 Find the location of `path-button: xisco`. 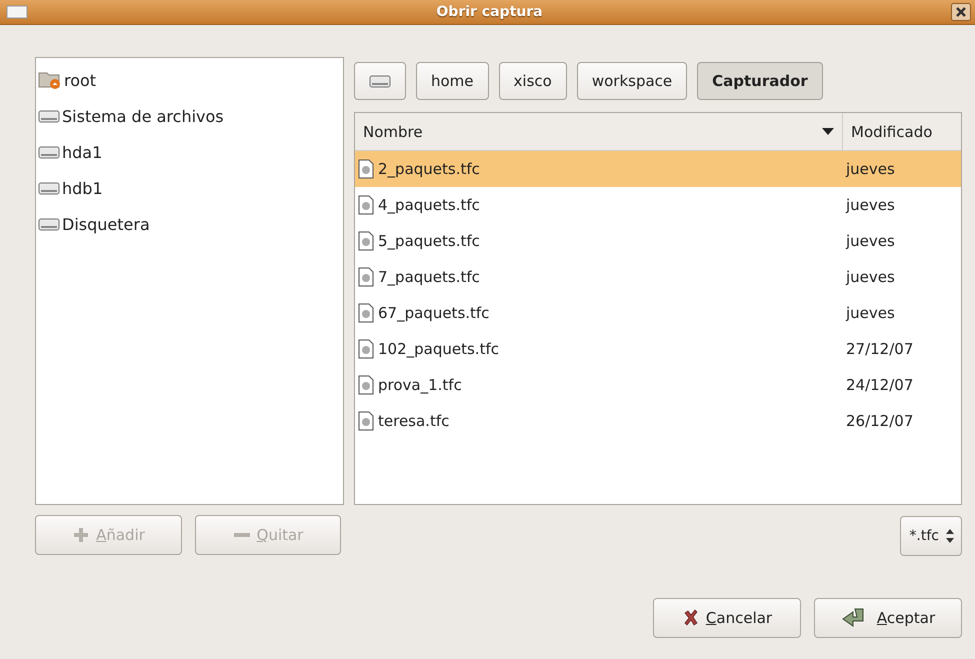

path-button: xisco is located at coordinates (532, 81).